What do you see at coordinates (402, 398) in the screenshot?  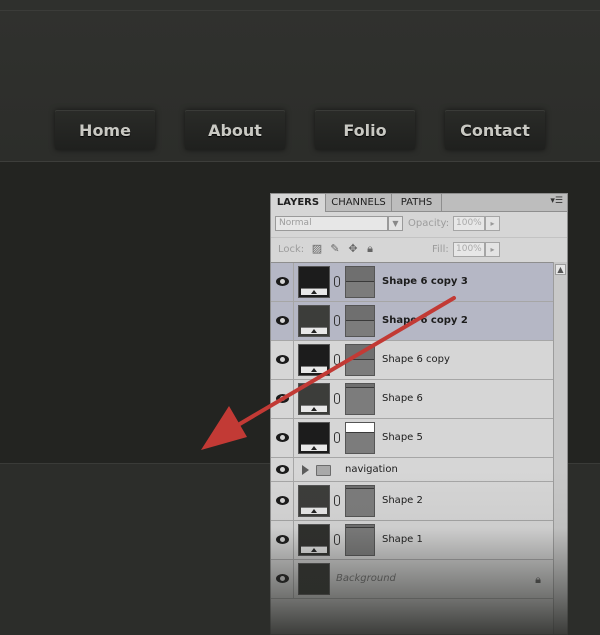 I see `layer-name: Shape 6` at bounding box center [402, 398].